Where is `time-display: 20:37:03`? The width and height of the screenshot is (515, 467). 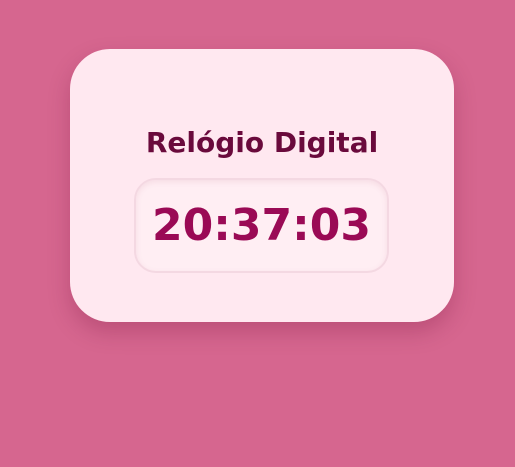 time-display: 20:37:03 is located at coordinates (261, 225).